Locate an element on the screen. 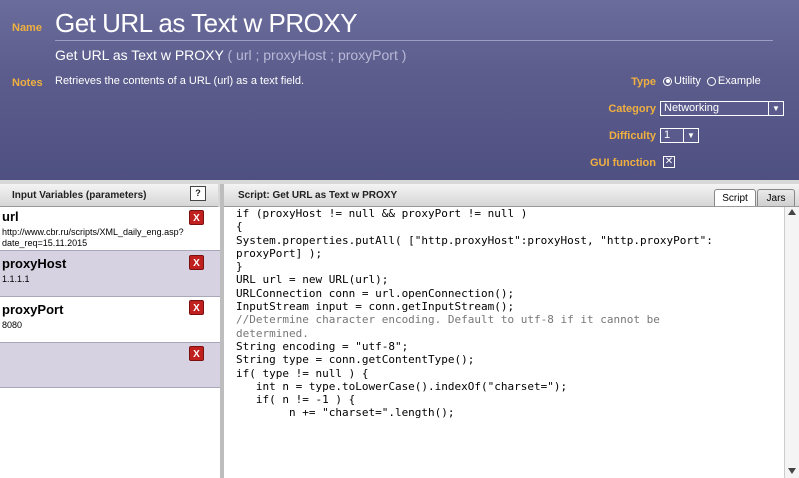 This screenshot has height=478, width=799. variable-name: proxyHost is located at coordinates (34, 263).